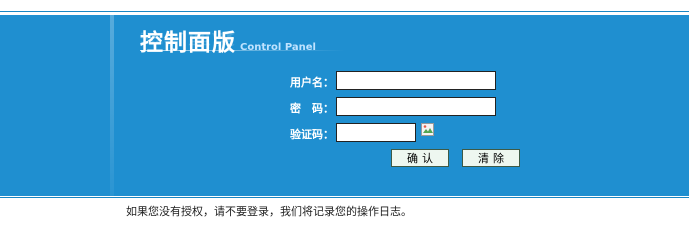  What do you see at coordinates (112, 105) in the screenshot?
I see `banner-left-shade` at bounding box center [112, 105].